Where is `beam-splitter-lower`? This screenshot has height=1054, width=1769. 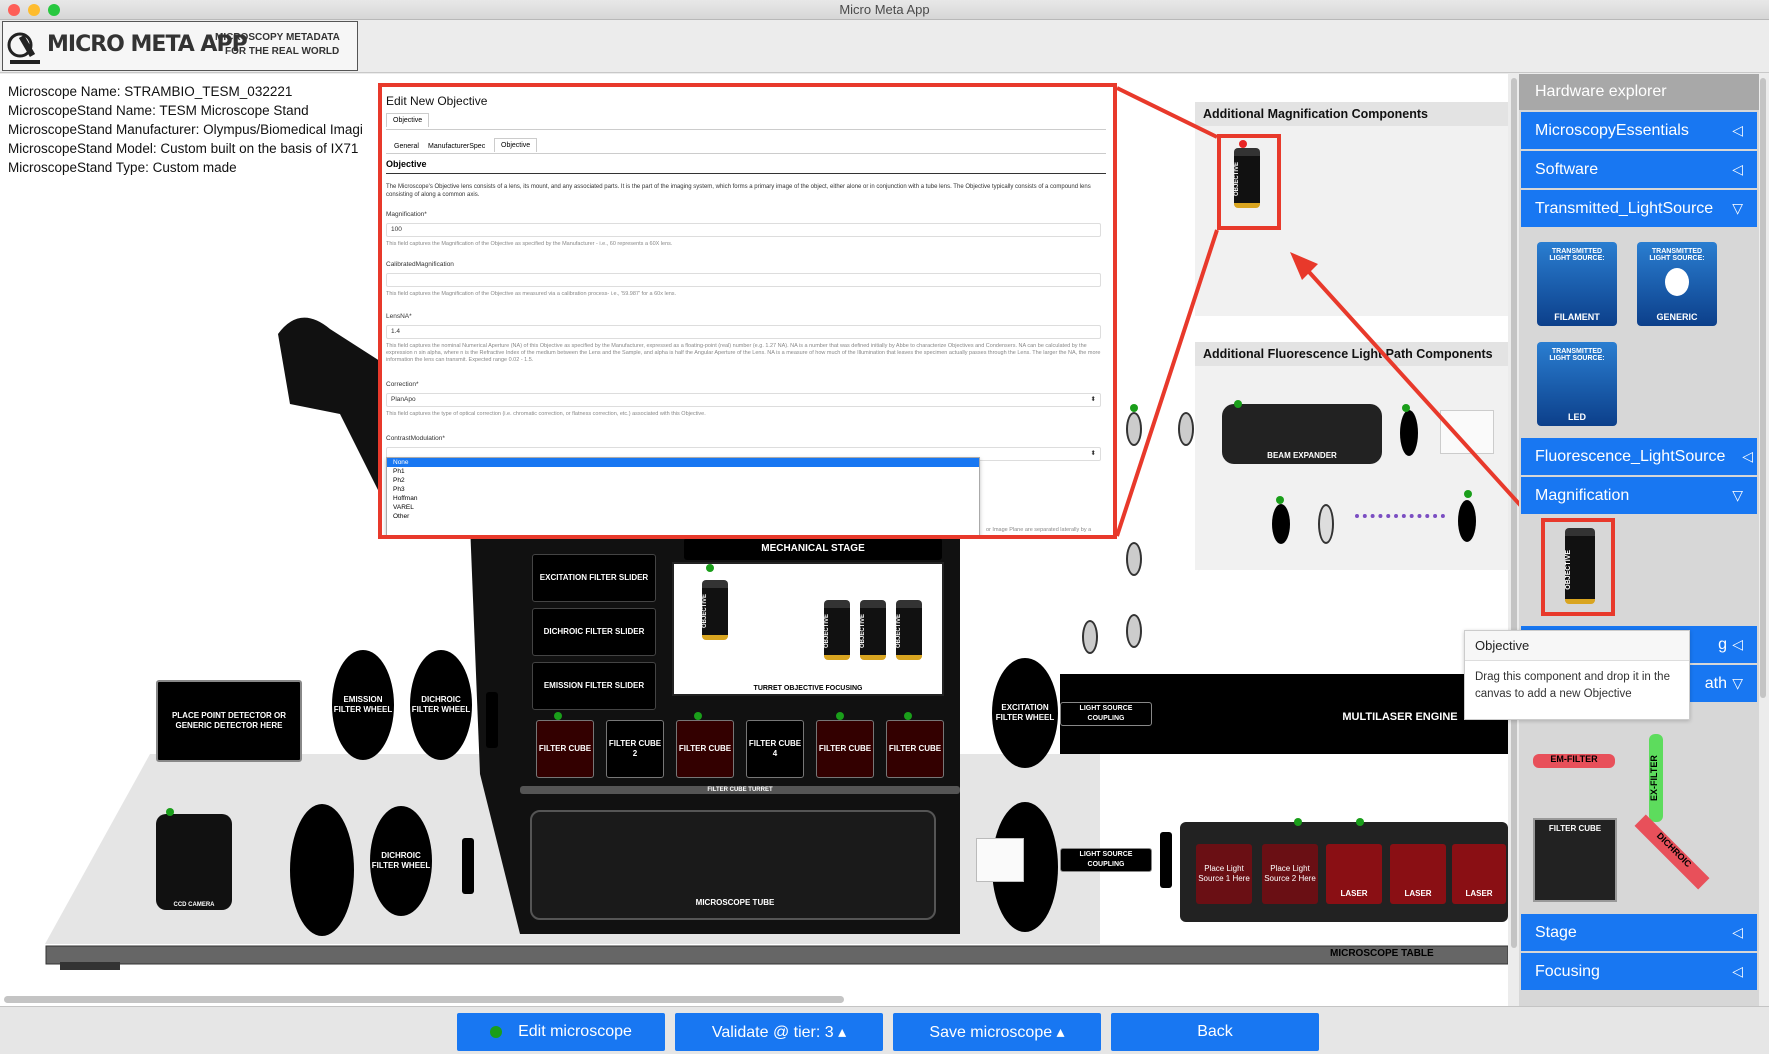 beam-splitter-lower is located at coordinates (1000, 860).